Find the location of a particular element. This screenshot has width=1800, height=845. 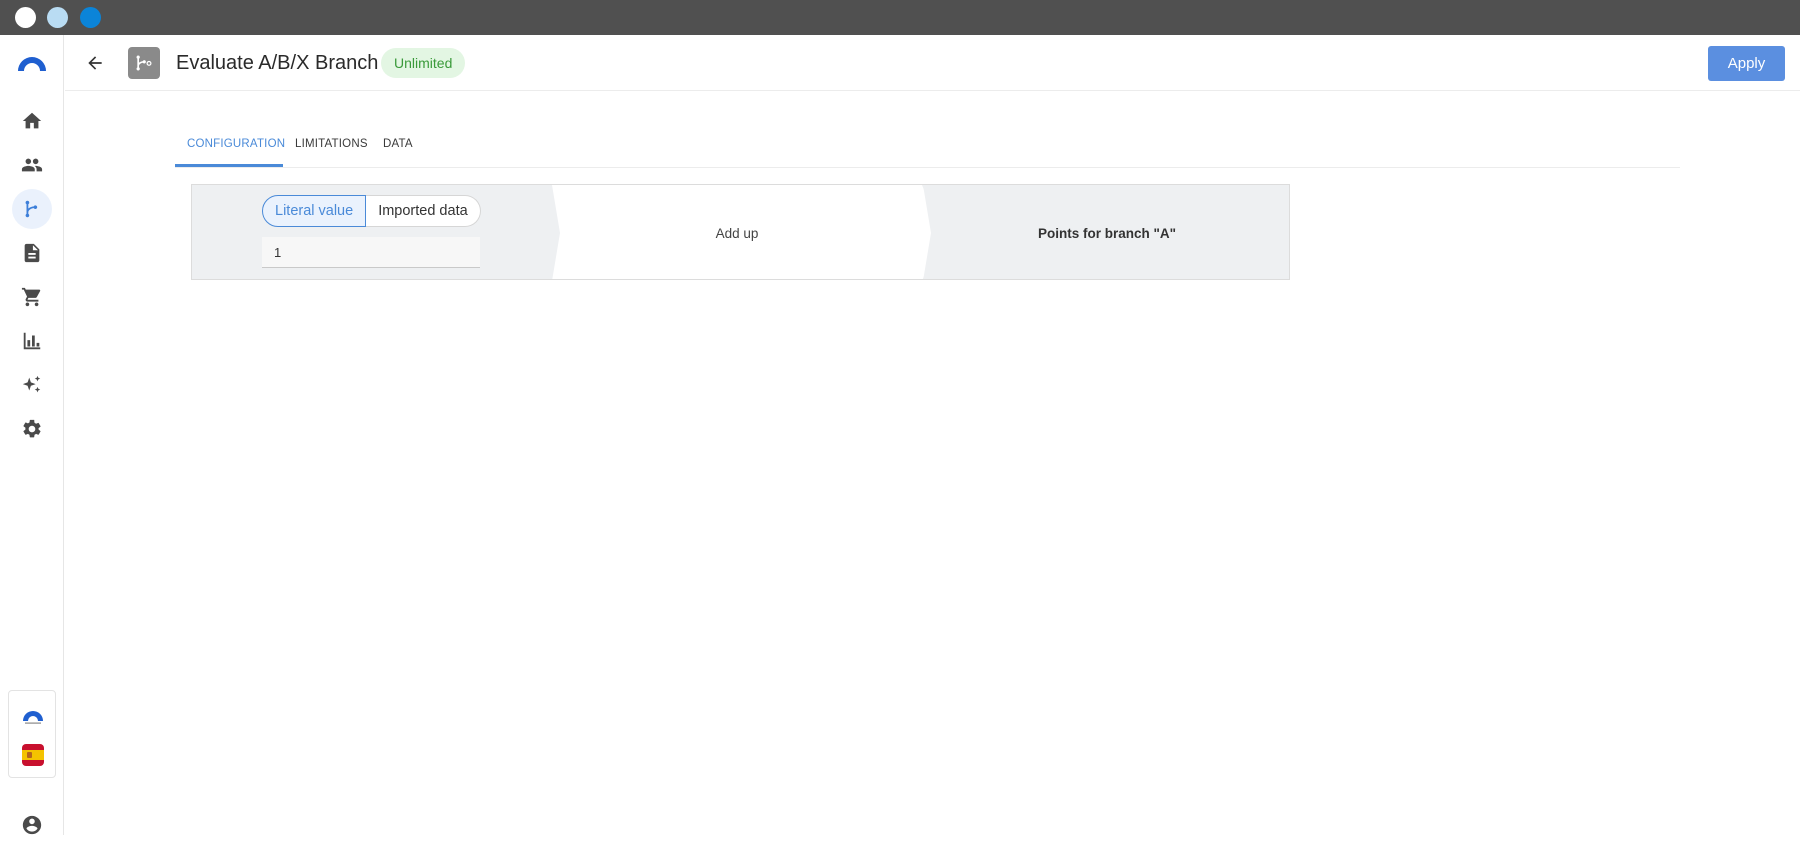

sidebar-item-reports is located at coordinates (32, 341).